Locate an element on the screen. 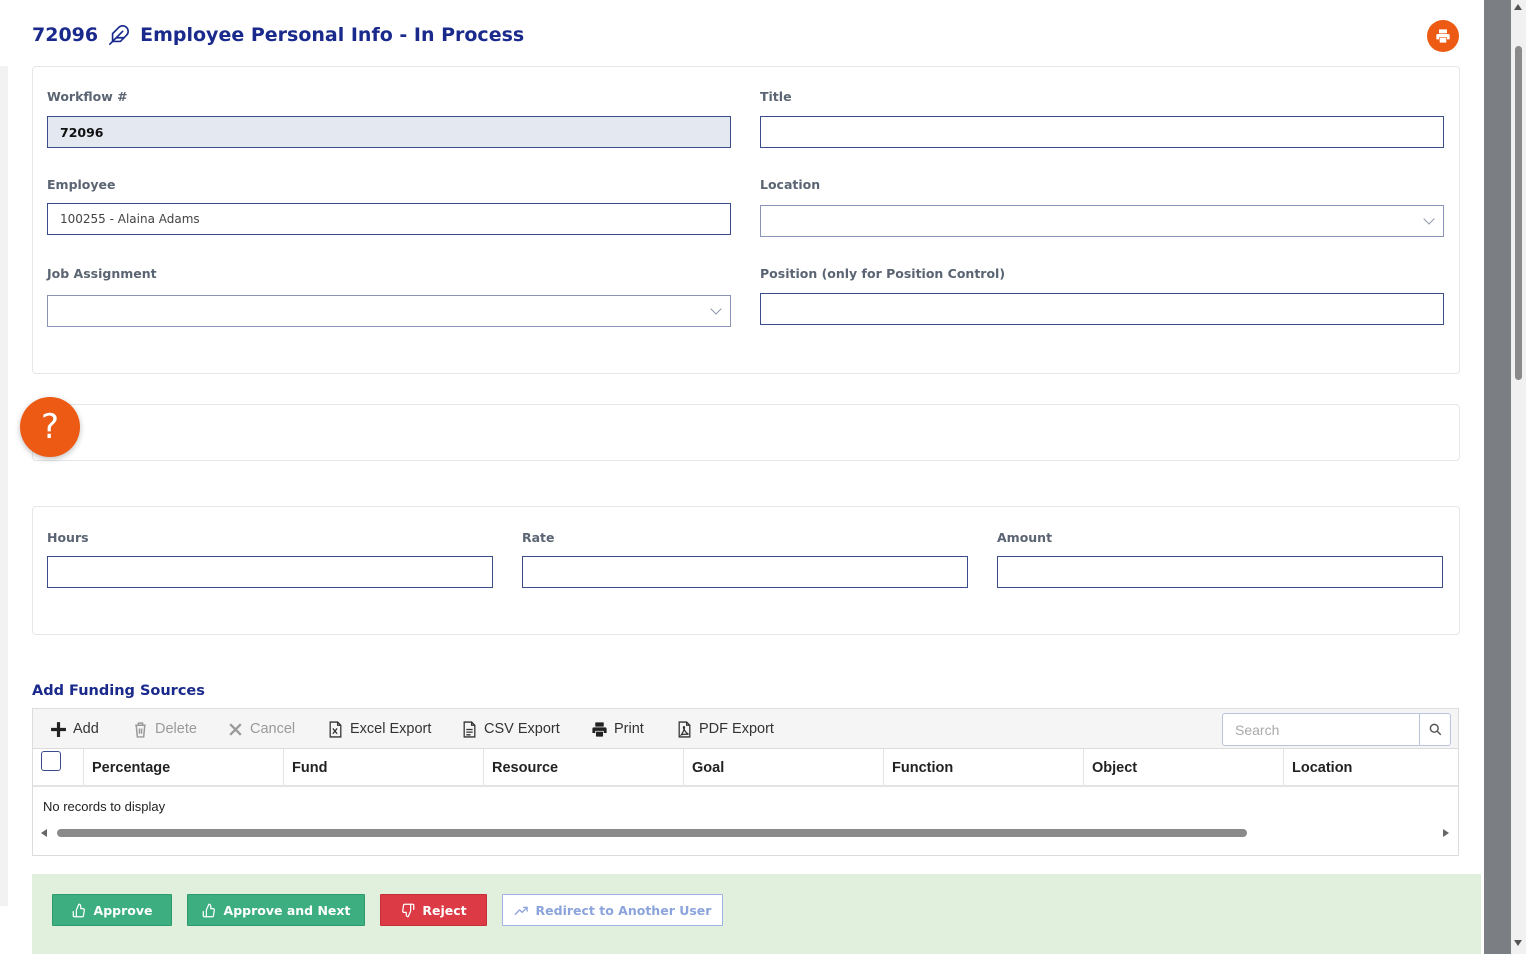 The height and width of the screenshot is (954, 1526). employee-field: 100255 - Alaina Adams is located at coordinates (389, 219).